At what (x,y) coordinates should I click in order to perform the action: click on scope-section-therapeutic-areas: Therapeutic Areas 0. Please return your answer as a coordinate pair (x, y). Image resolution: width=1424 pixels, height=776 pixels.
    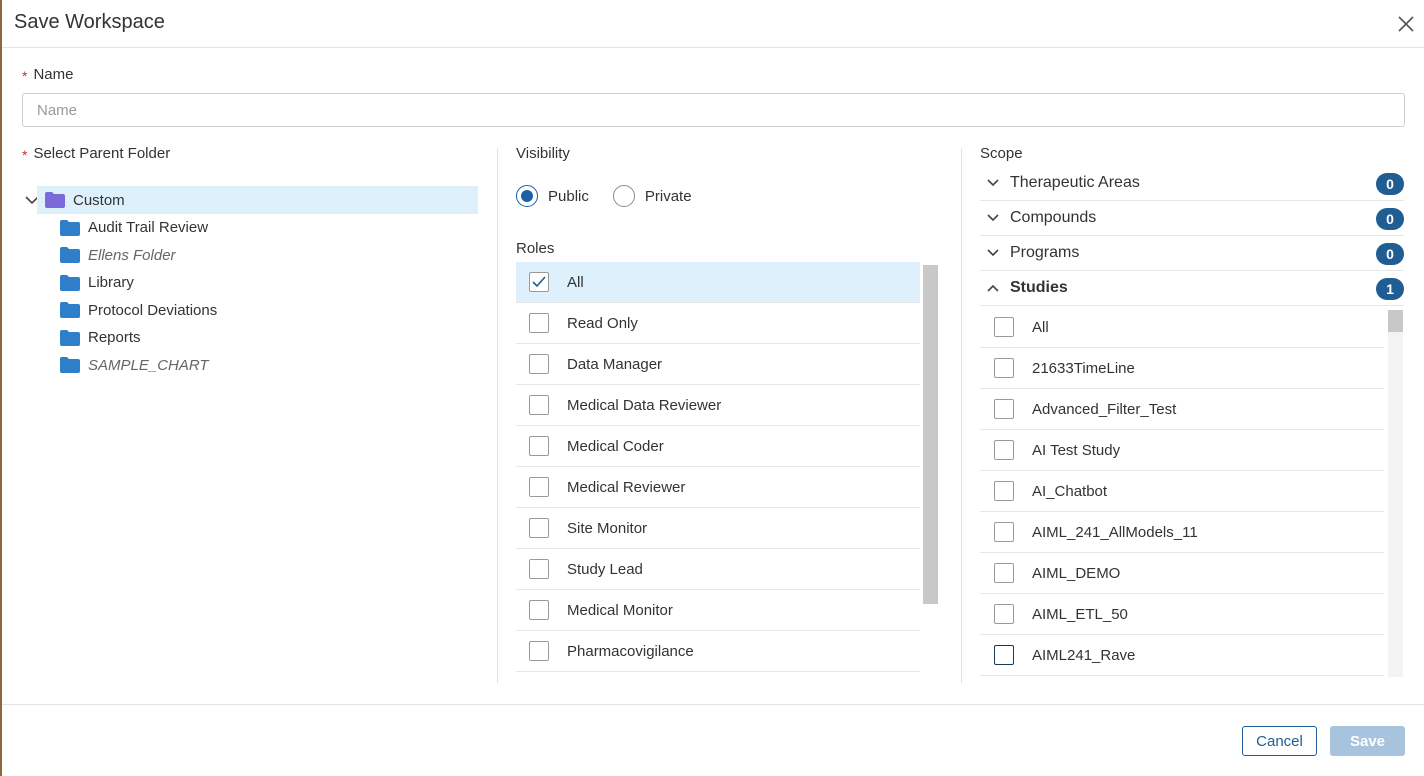
    Looking at the image, I should click on (1192, 183).